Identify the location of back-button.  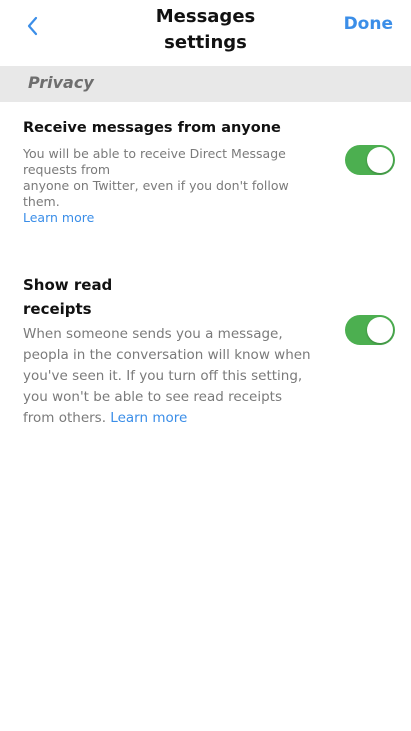
(34, 26).